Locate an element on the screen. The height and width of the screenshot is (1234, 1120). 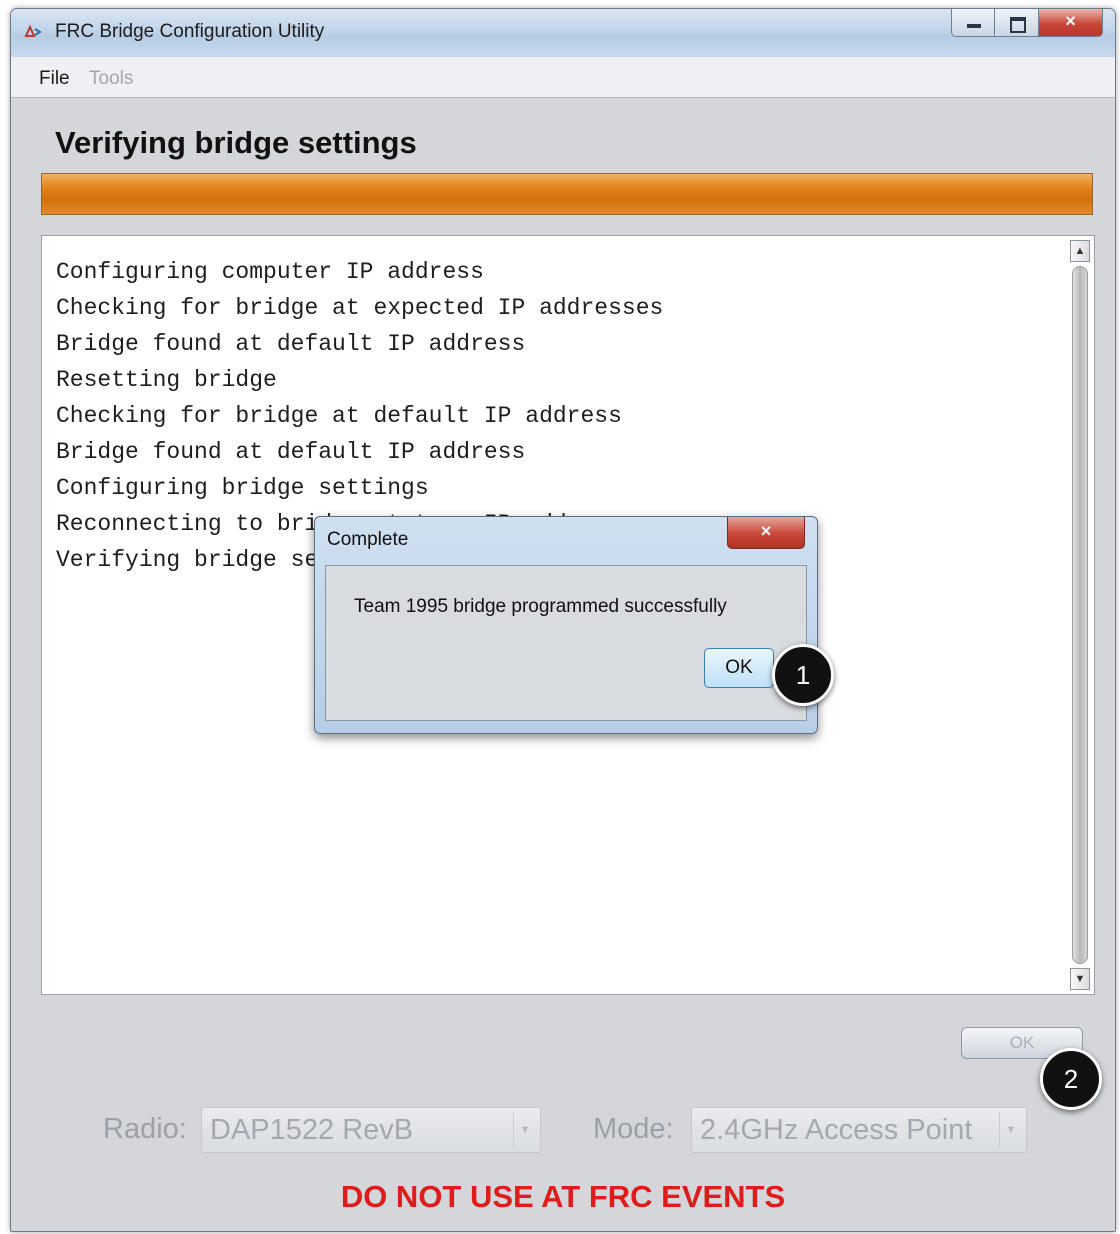
mode-label: Mode: is located at coordinates (633, 1129).